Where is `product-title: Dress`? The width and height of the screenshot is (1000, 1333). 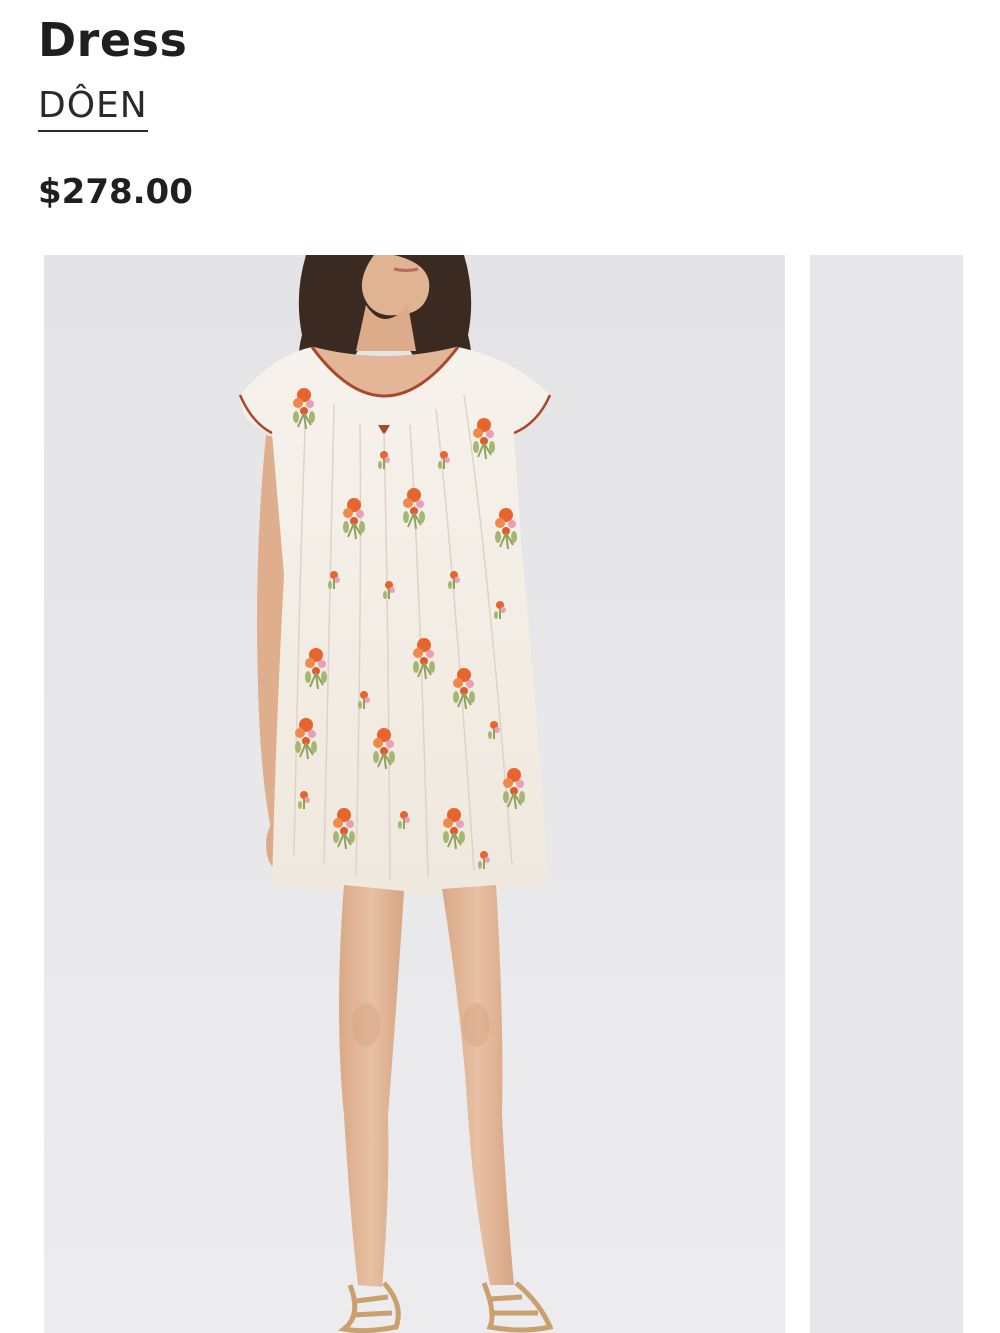 product-title: Dress is located at coordinates (113, 40).